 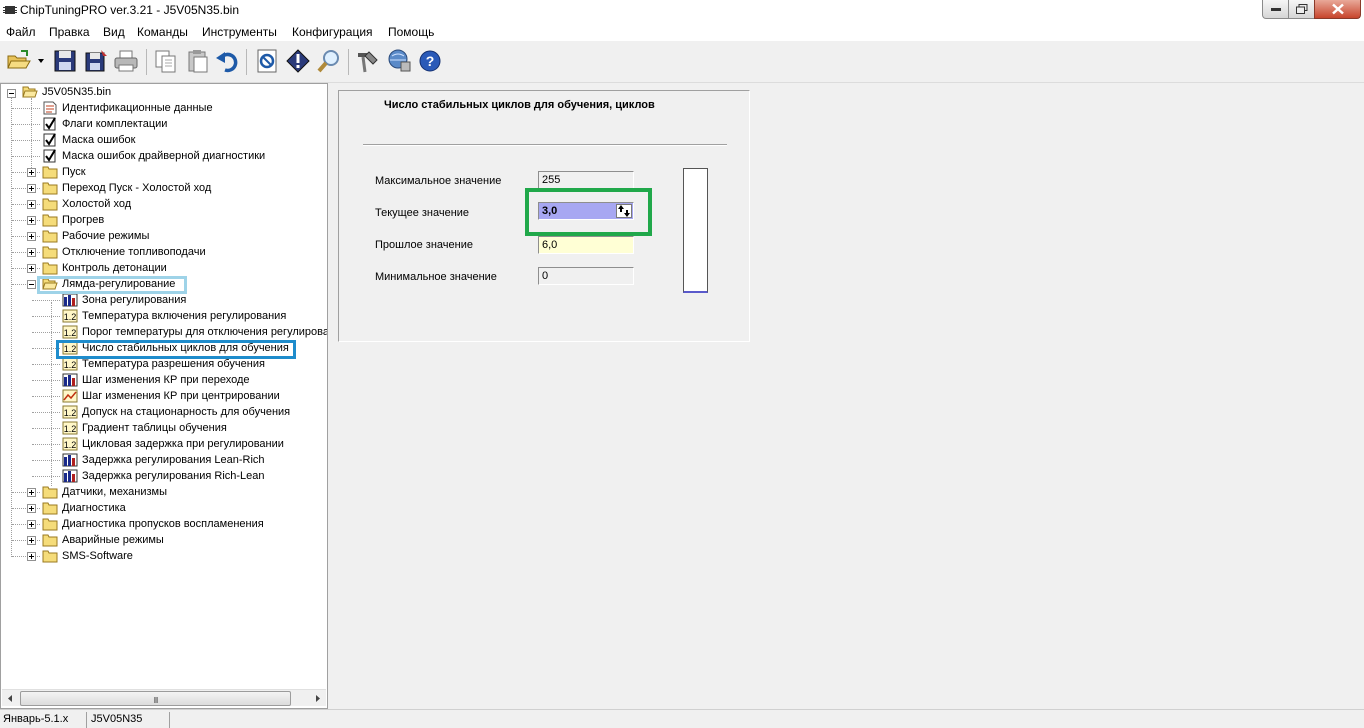 I want to click on open-folder-icon, so click(x=30, y=92).